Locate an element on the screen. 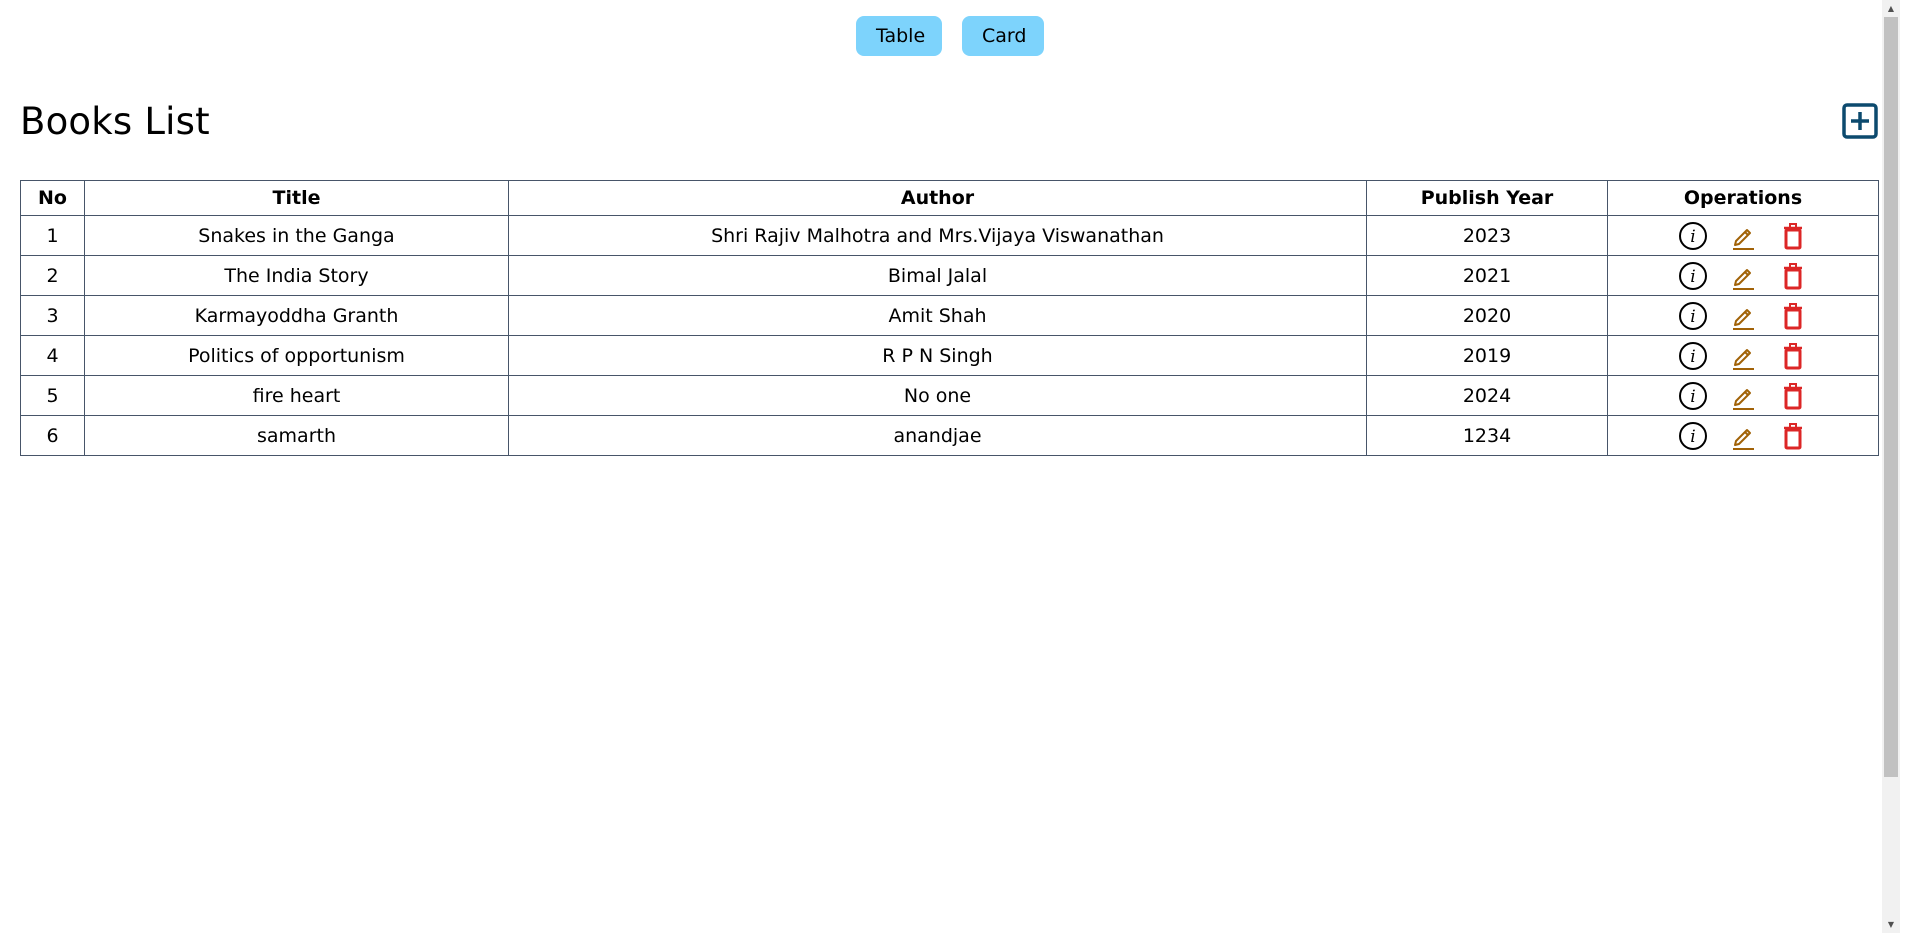  cell-publish-year: 1234 is located at coordinates (1487, 435).